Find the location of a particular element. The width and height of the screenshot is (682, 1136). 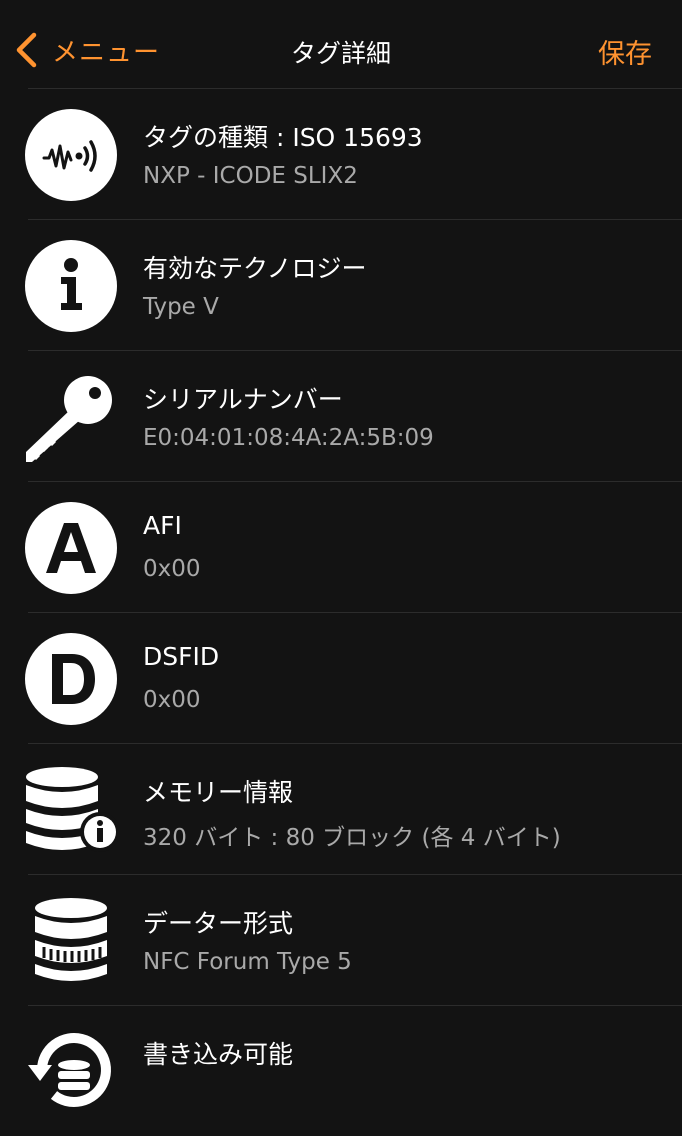

letter-d-icon is located at coordinates (71, 679).